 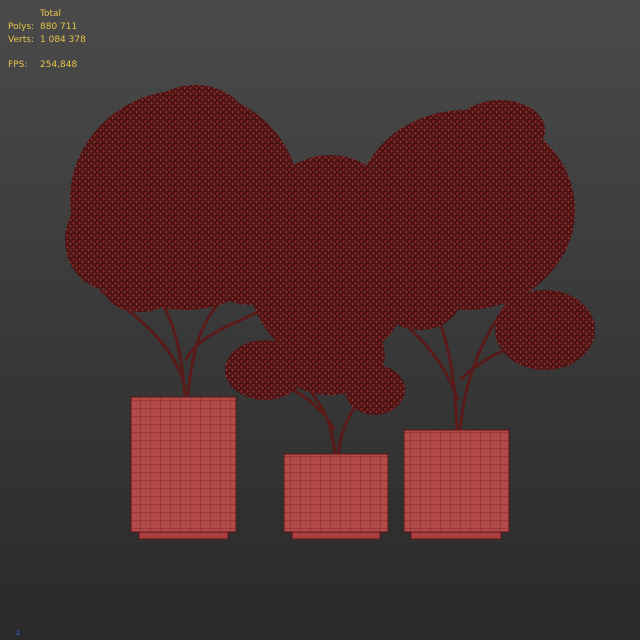 I want to click on left-pot, so click(x=183, y=468).